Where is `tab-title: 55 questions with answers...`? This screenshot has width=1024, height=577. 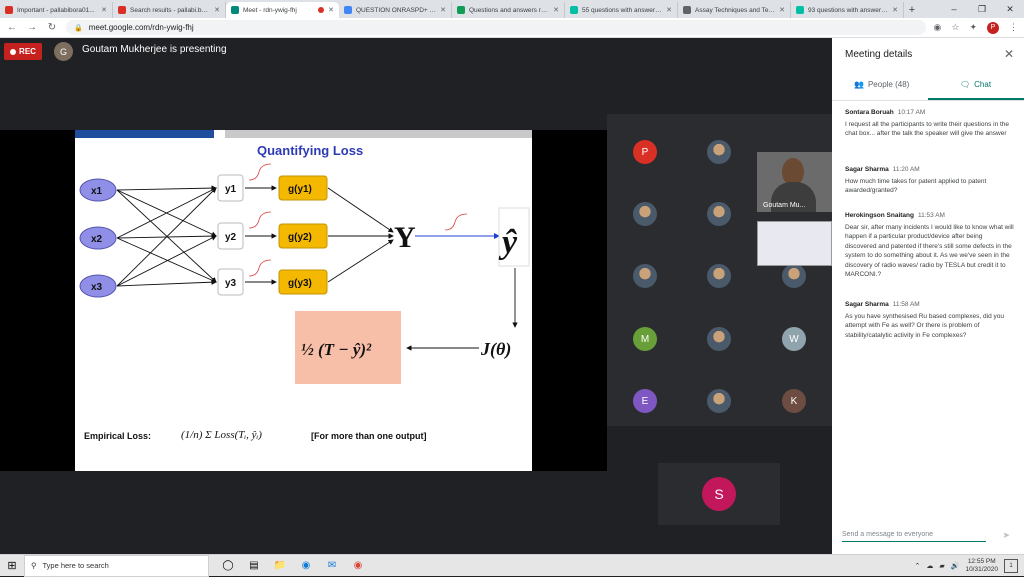 tab-title: 55 questions with answers... is located at coordinates (622, 10).